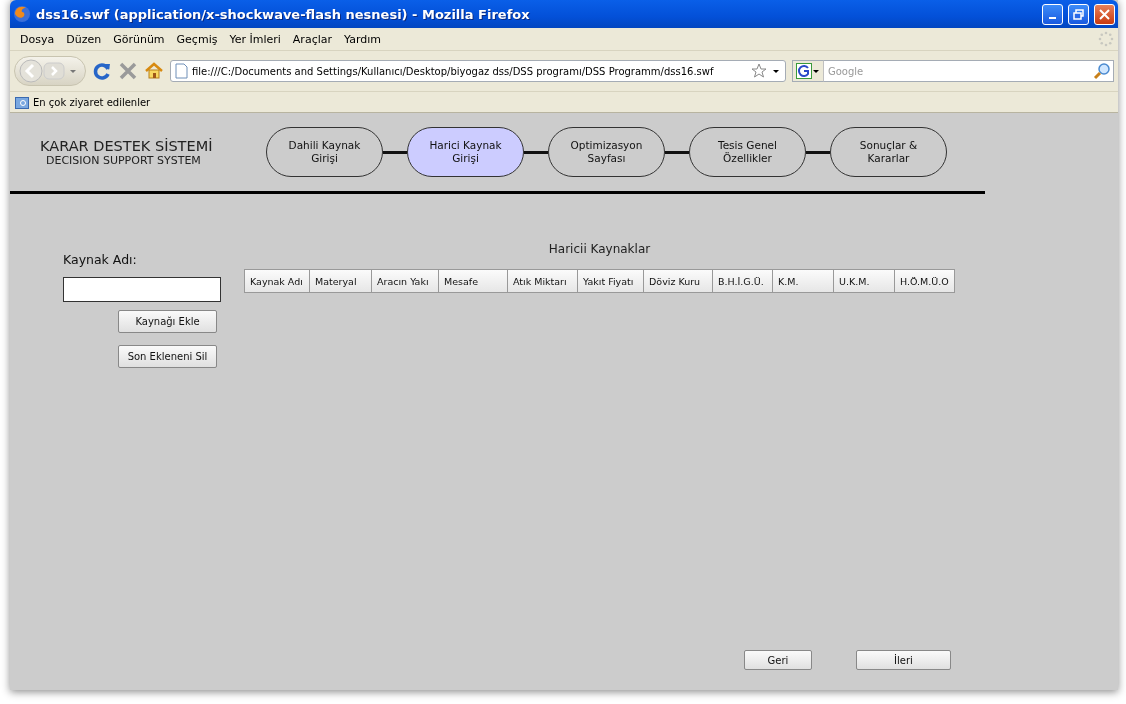 The image size is (1126, 704). I want to click on menu-item: Düzen, so click(84, 39).